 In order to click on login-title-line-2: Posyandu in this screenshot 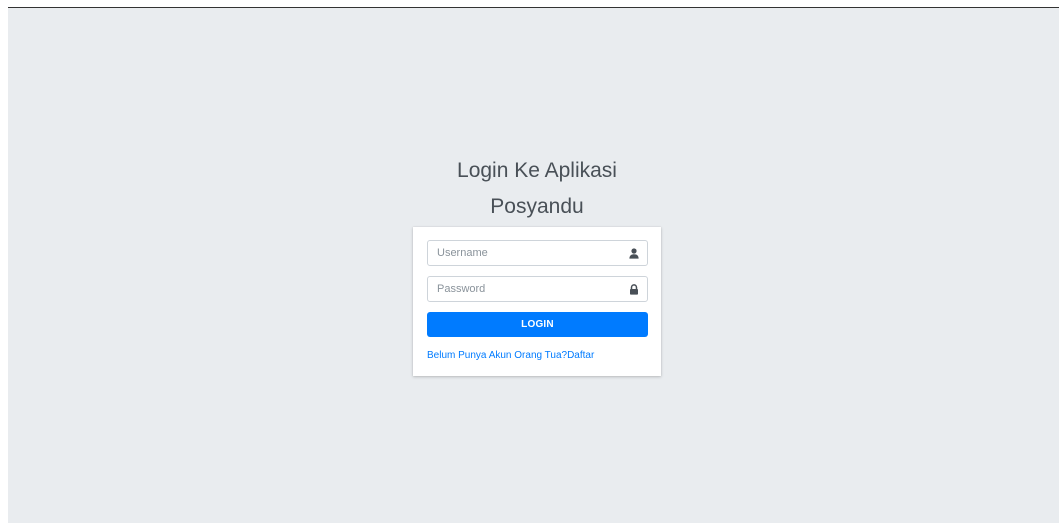, I will do `click(537, 206)`.